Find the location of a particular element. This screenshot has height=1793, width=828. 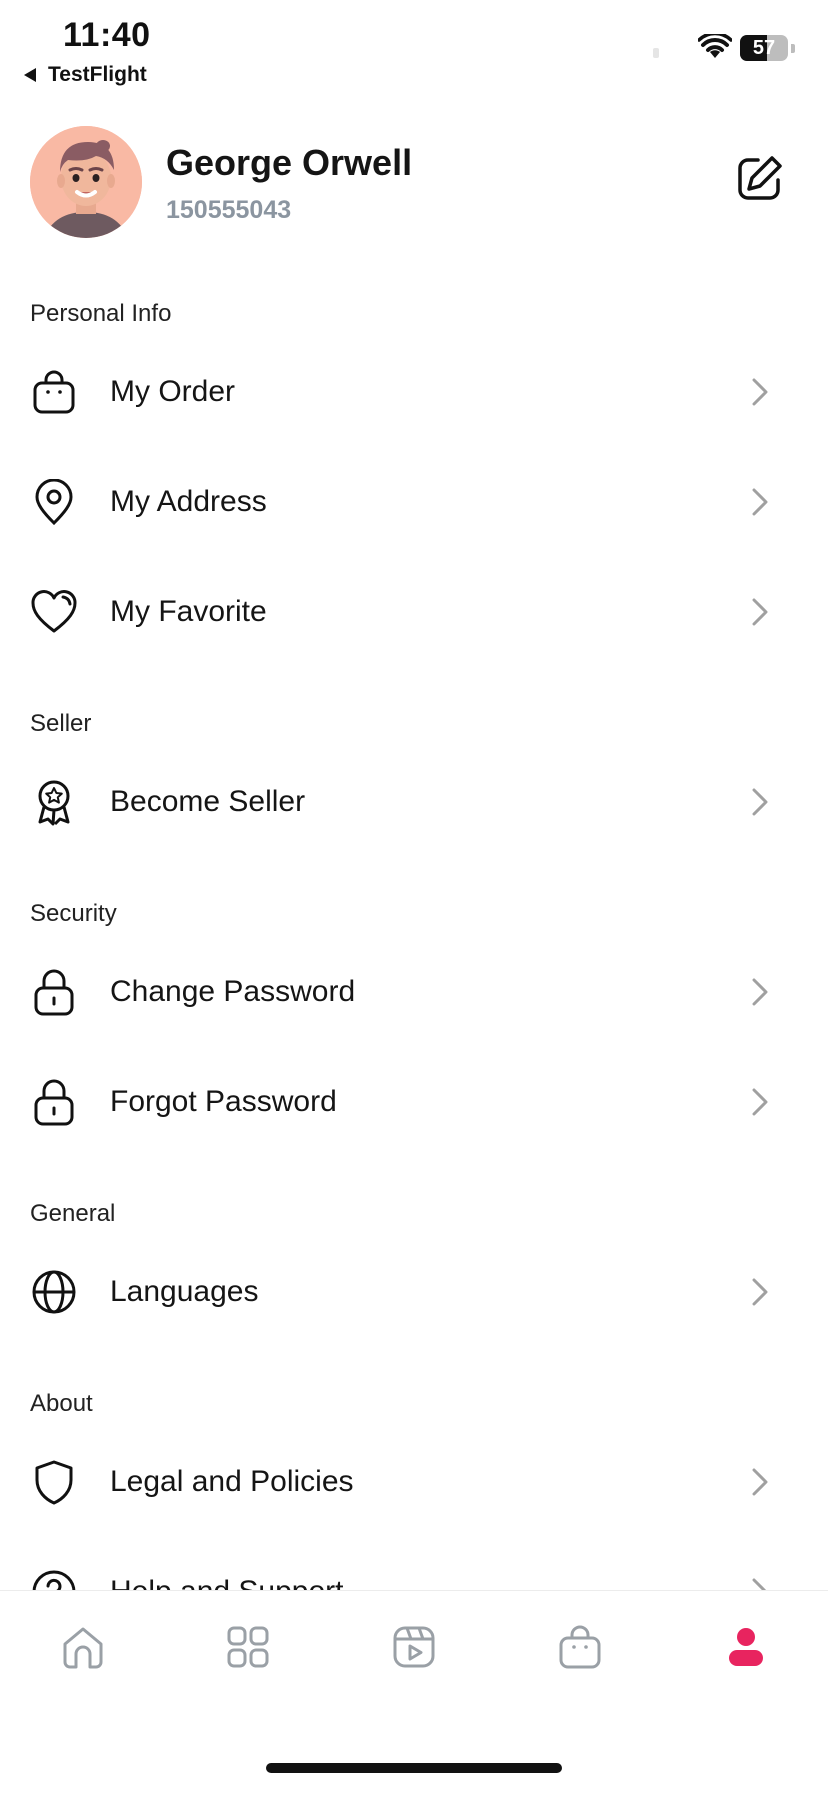

profile-header: George Orwell 150555043 is located at coordinates (415, 182).